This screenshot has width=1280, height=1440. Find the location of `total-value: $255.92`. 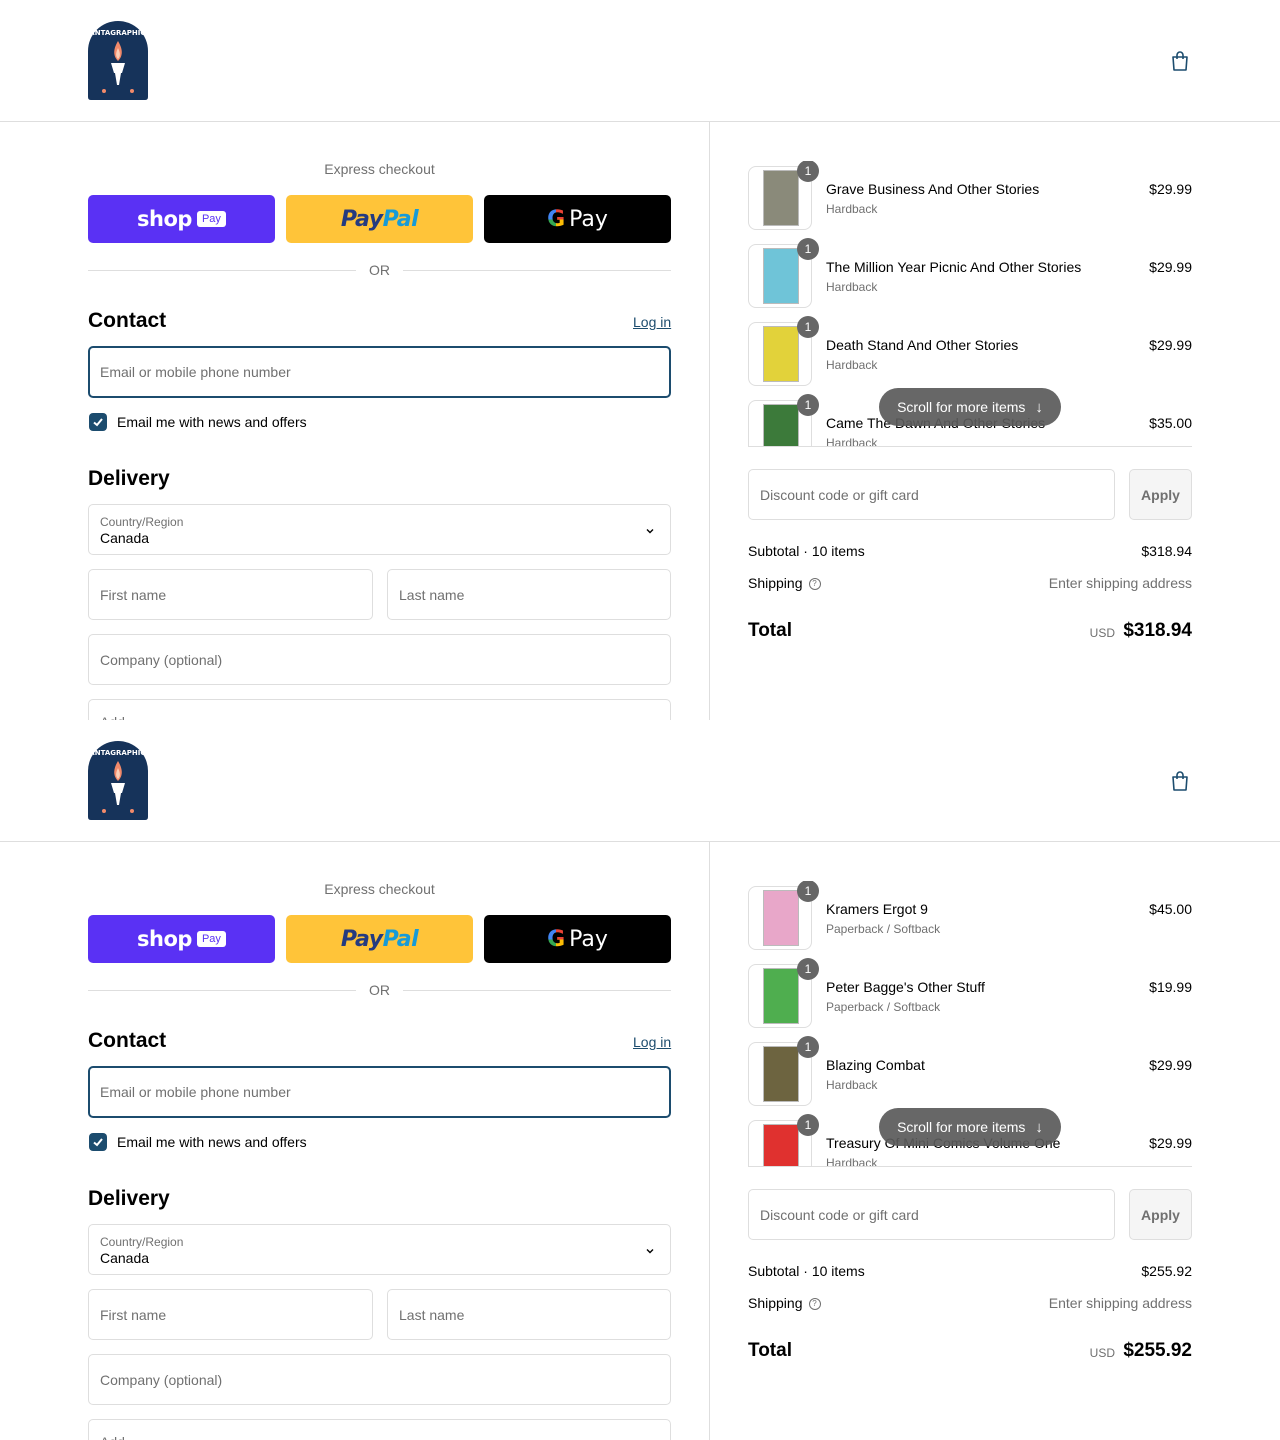

total-value: $255.92 is located at coordinates (1157, 1350).